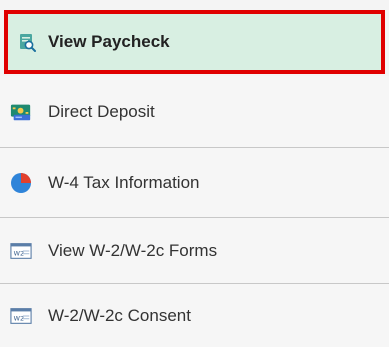 The image size is (389, 347). What do you see at coordinates (27, 42) in the screenshot?
I see `paycheck-search-icon` at bounding box center [27, 42].